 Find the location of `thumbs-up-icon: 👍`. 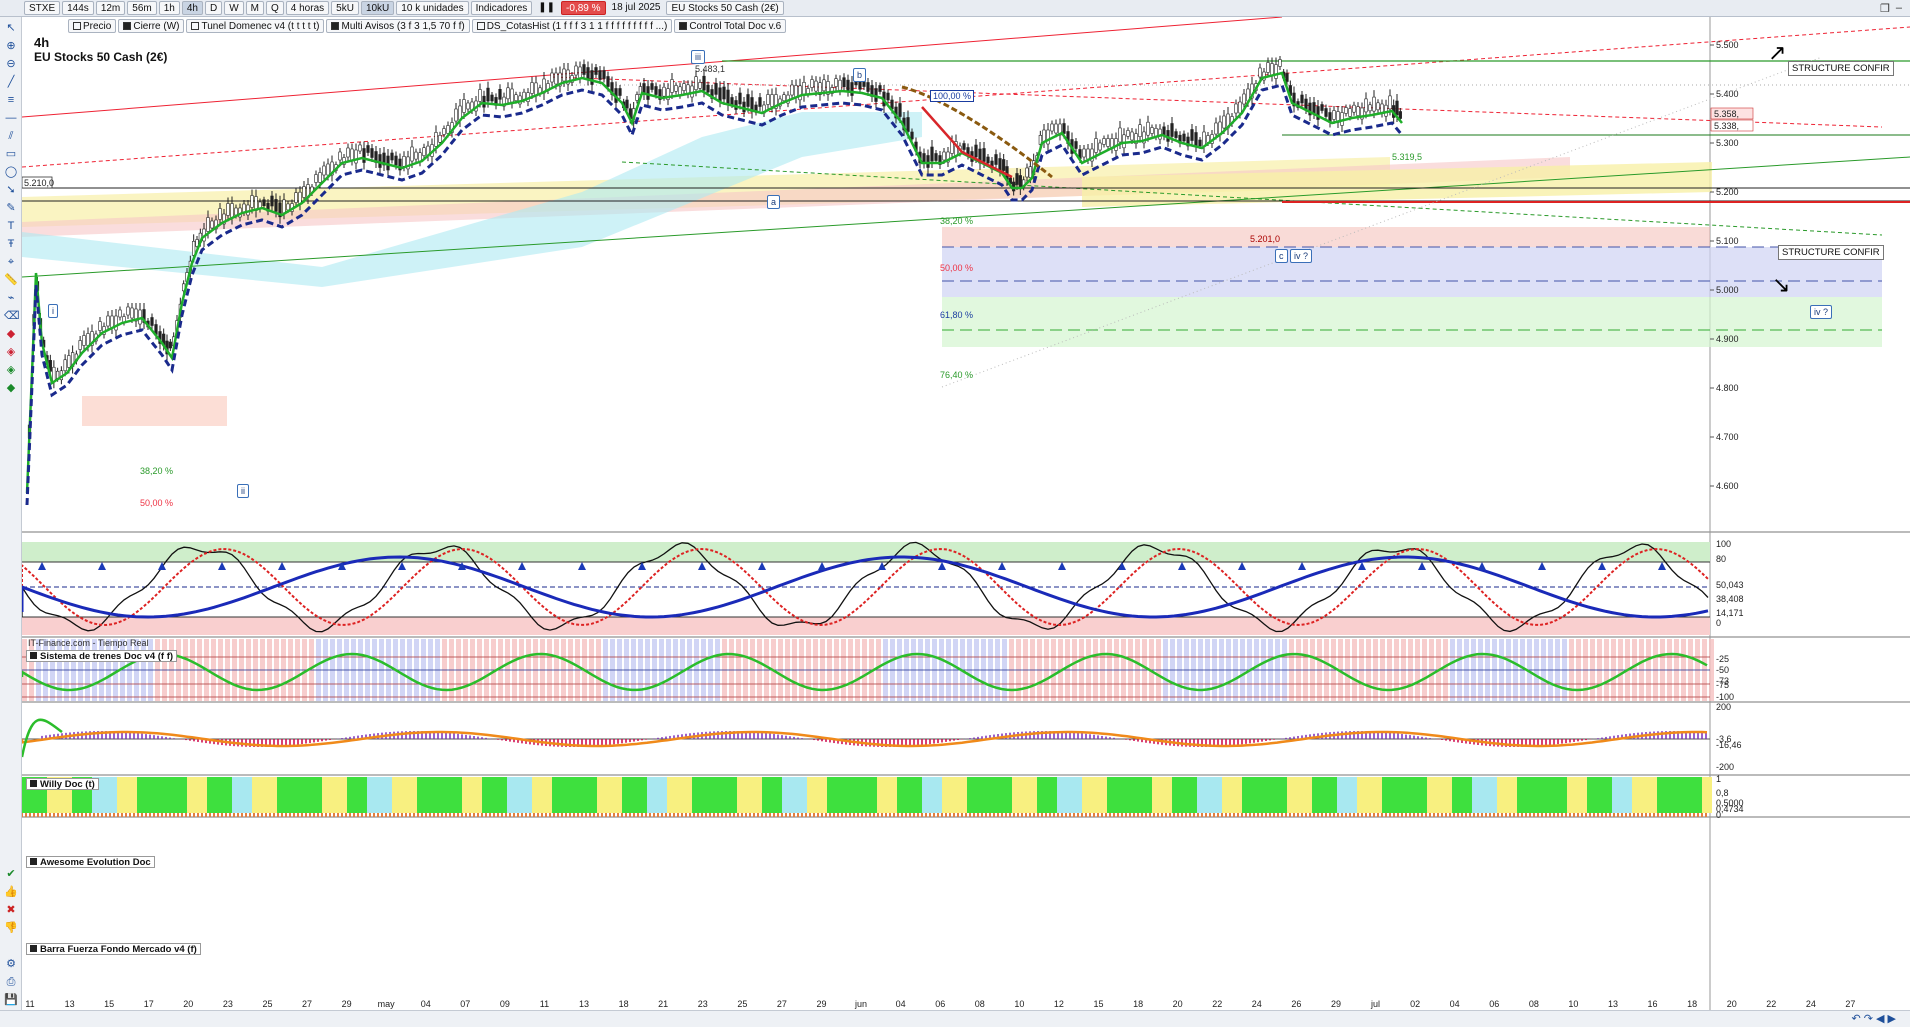

thumbs-up-icon: 👍 is located at coordinates (11, 892).